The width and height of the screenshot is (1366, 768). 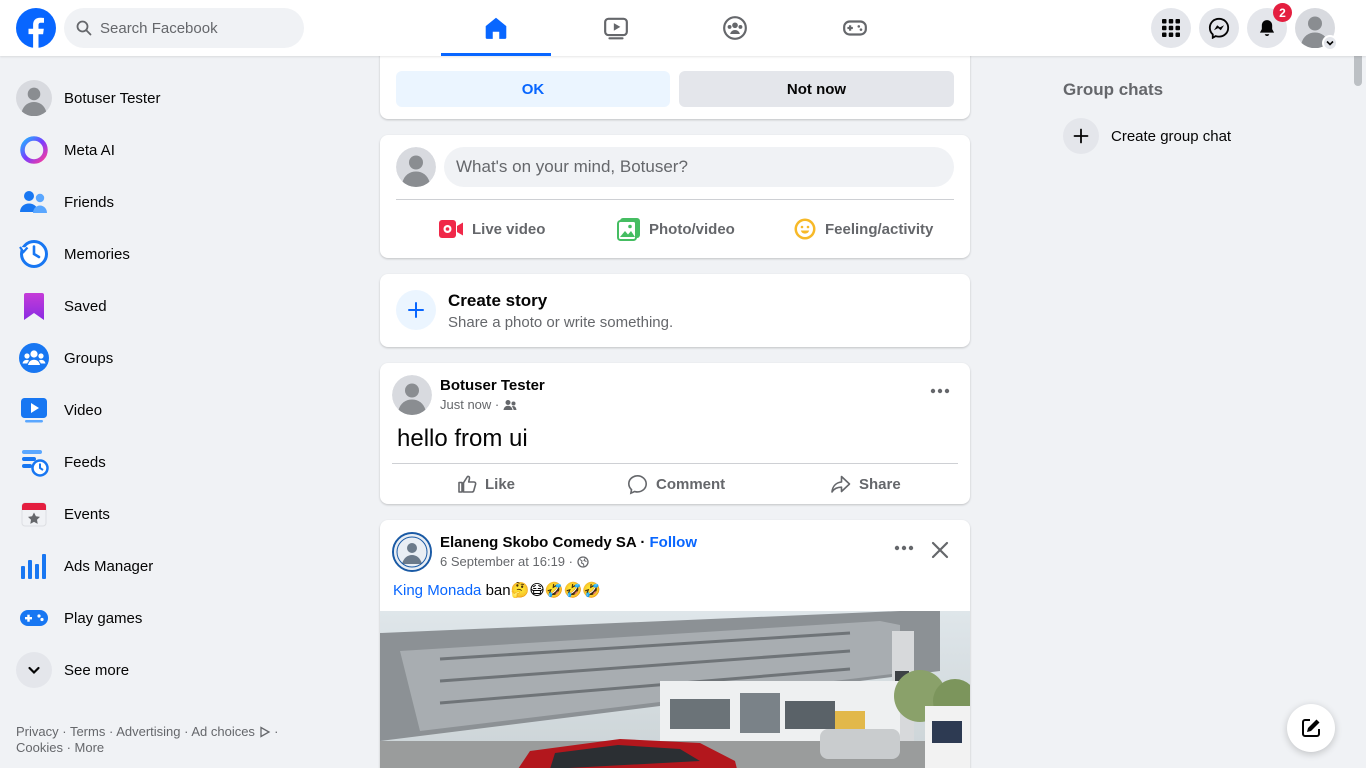 I want to click on ok-button: OK, so click(x=533, y=89).